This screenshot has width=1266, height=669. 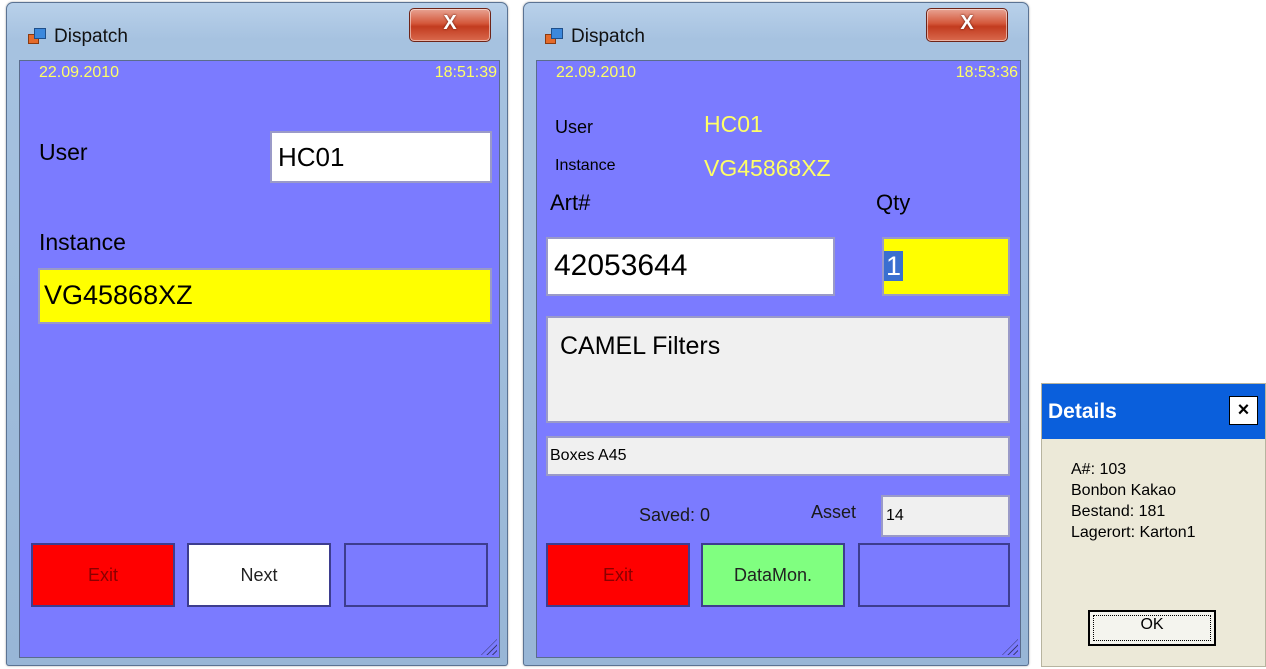 What do you see at coordinates (1133, 532) in the screenshot?
I see `detail-line-location: Lagerort: Karton1` at bounding box center [1133, 532].